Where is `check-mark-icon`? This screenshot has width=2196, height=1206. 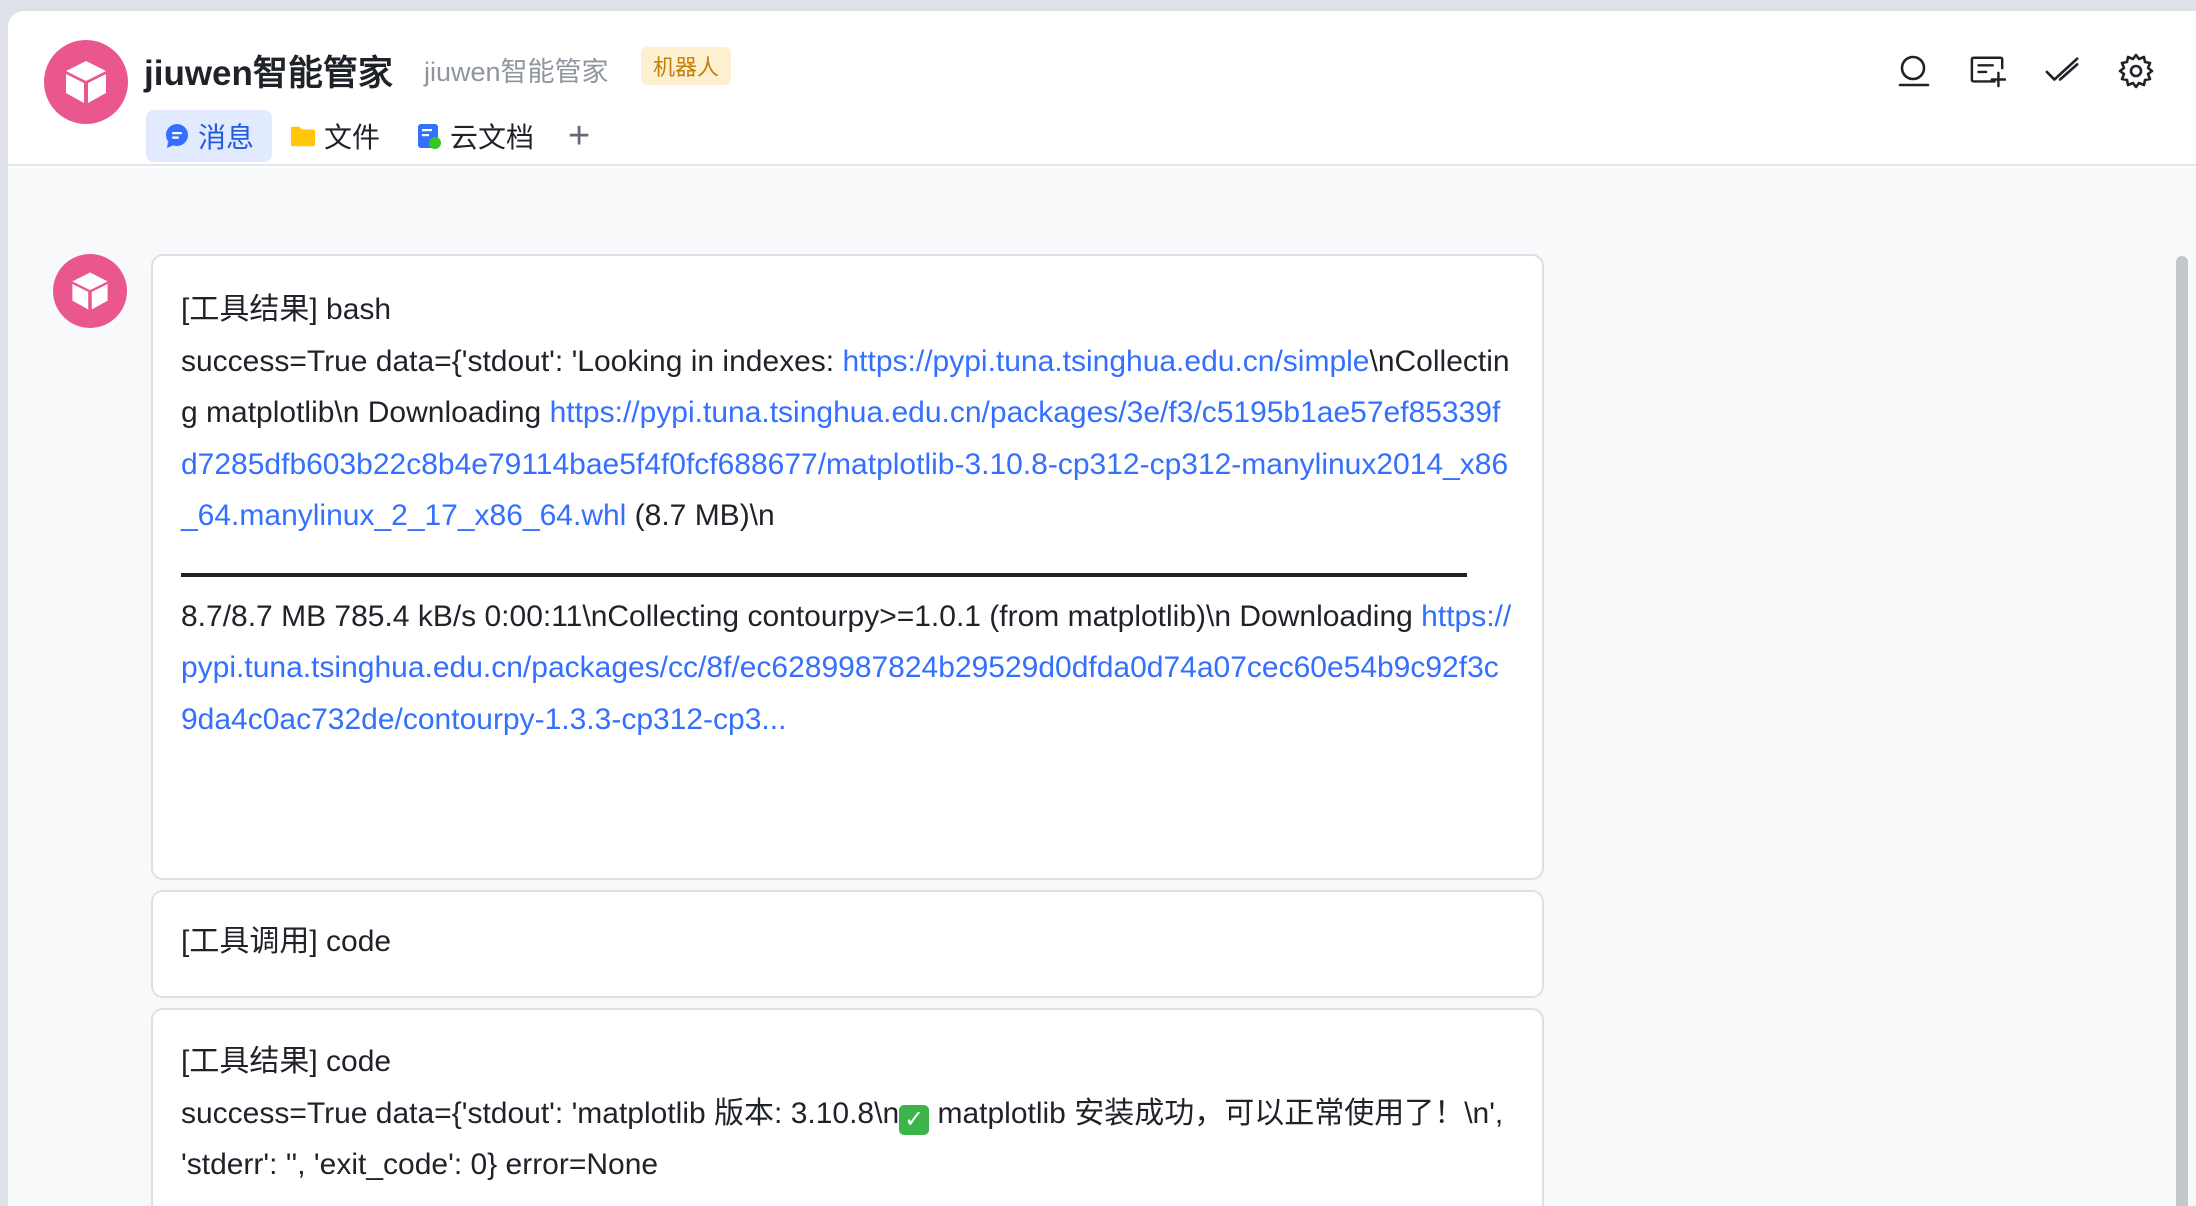
check-mark-icon is located at coordinates (2062, 71).